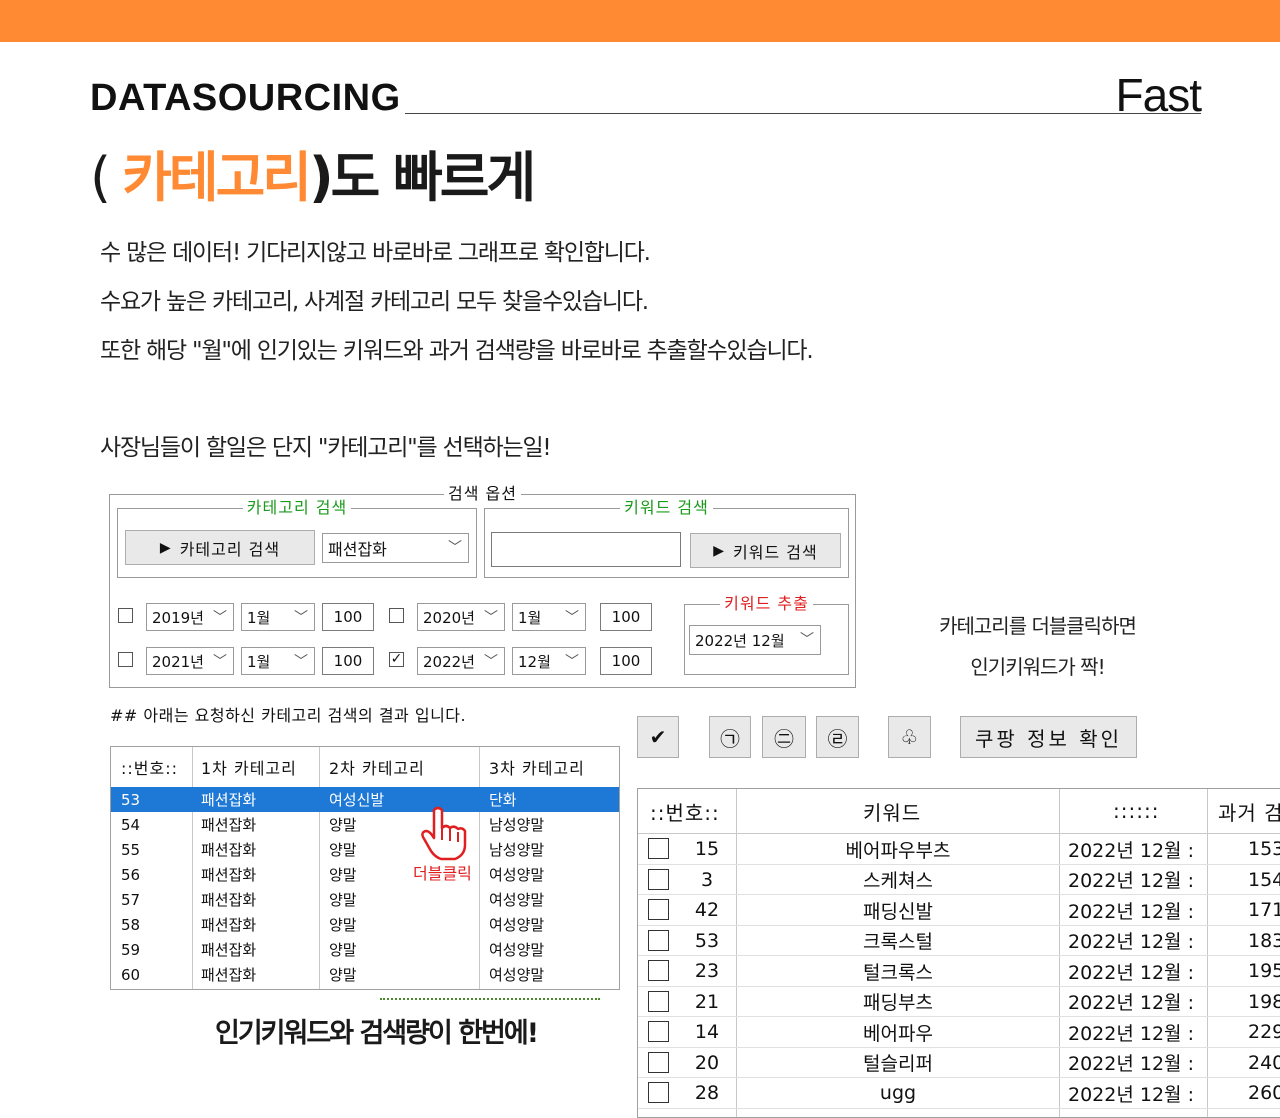  I want to click on year-select-2019: 2019년 ﹀, so click(190, 617).